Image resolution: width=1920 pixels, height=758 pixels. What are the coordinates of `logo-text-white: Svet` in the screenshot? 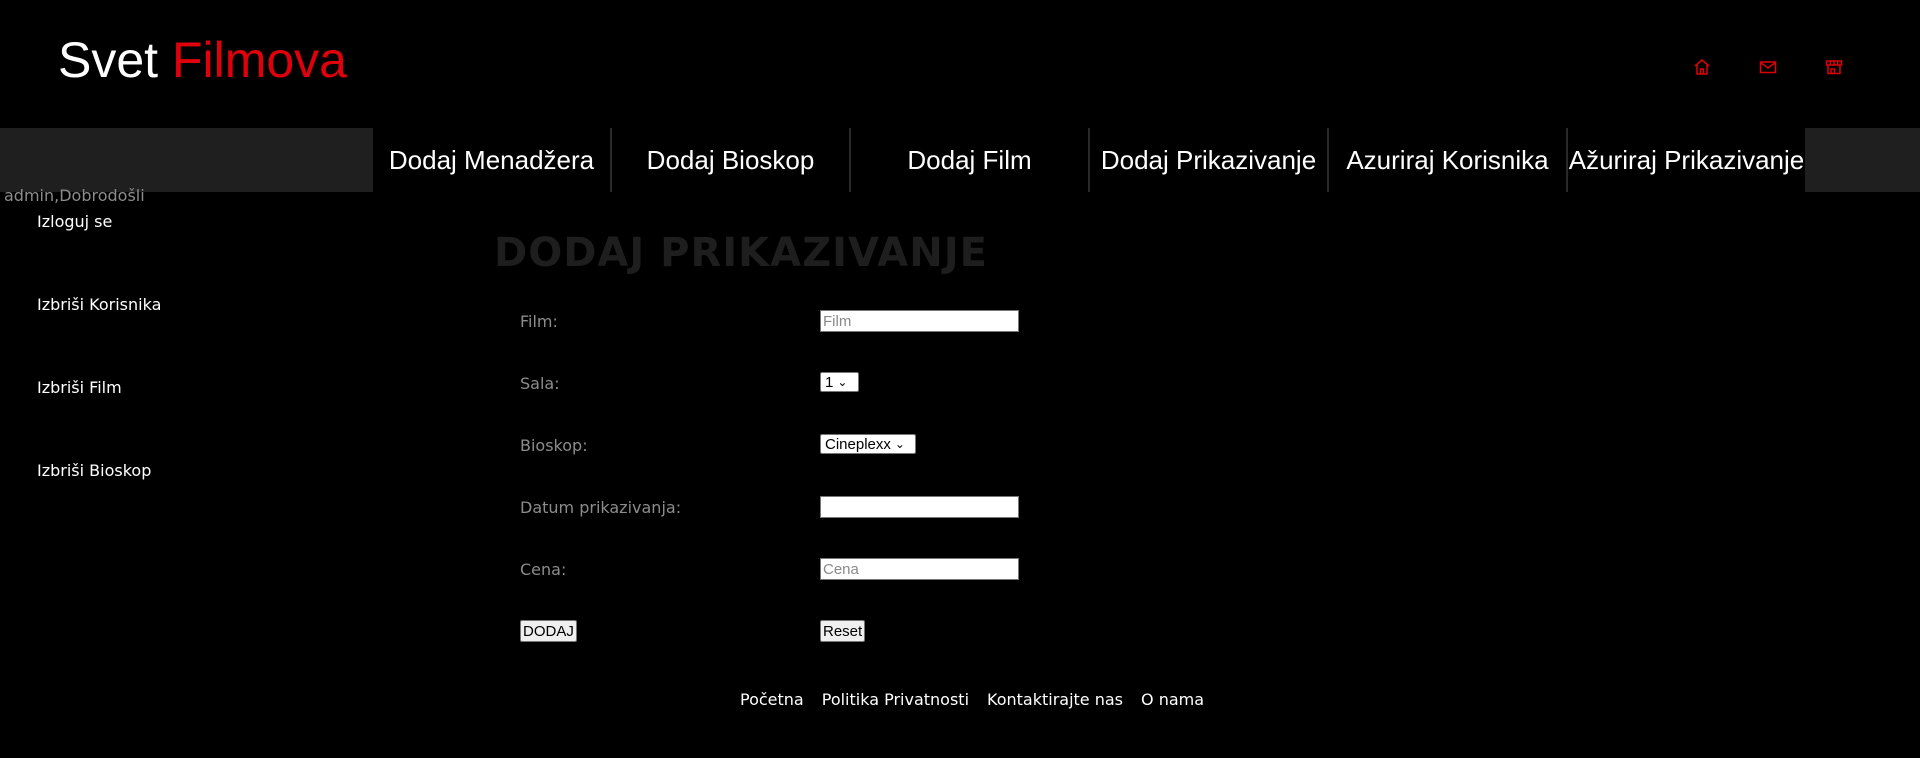 It's located at (108, 60).